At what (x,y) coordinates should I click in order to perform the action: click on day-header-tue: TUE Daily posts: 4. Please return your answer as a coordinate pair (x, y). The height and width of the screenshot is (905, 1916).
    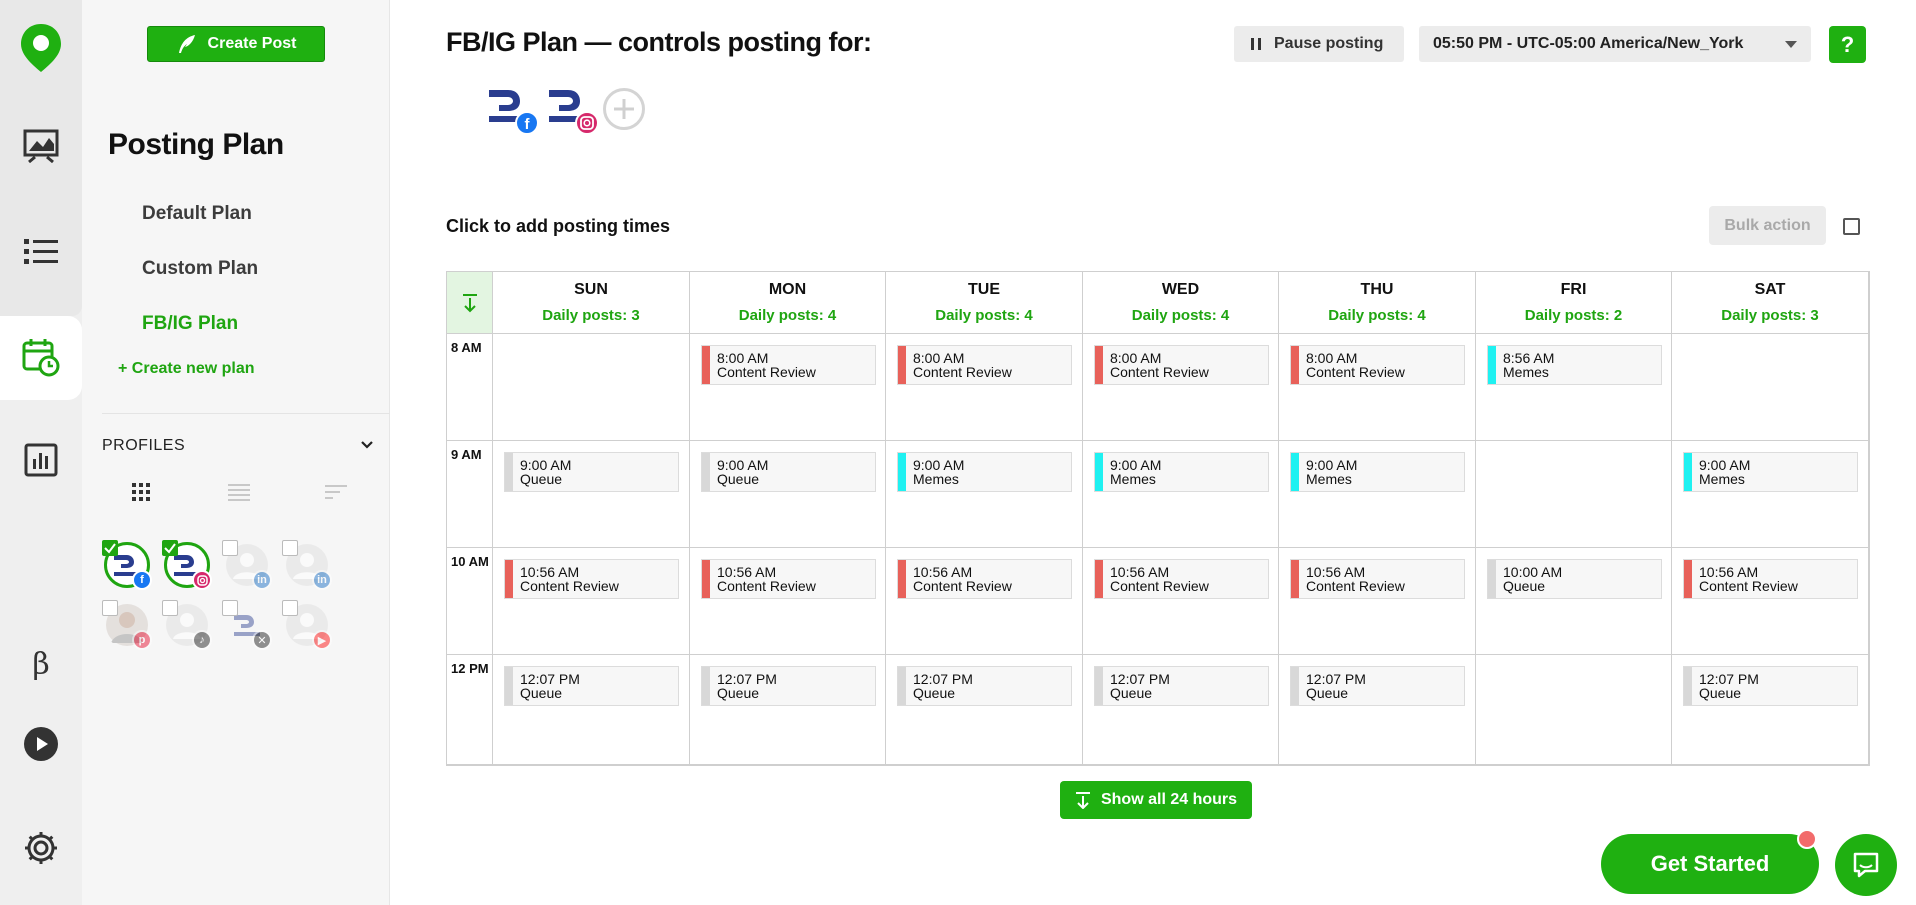
    Looking at the image, I should click on (984, 303).